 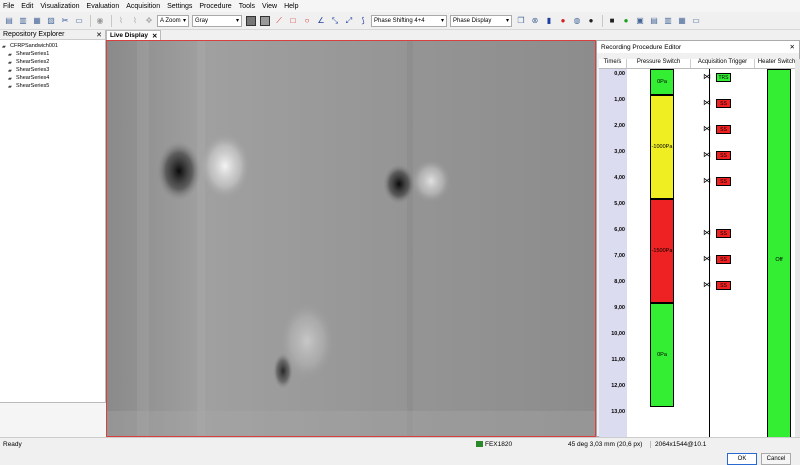 I want to click on pressure-segment: -1000Pa, so click(x=662, y=147).